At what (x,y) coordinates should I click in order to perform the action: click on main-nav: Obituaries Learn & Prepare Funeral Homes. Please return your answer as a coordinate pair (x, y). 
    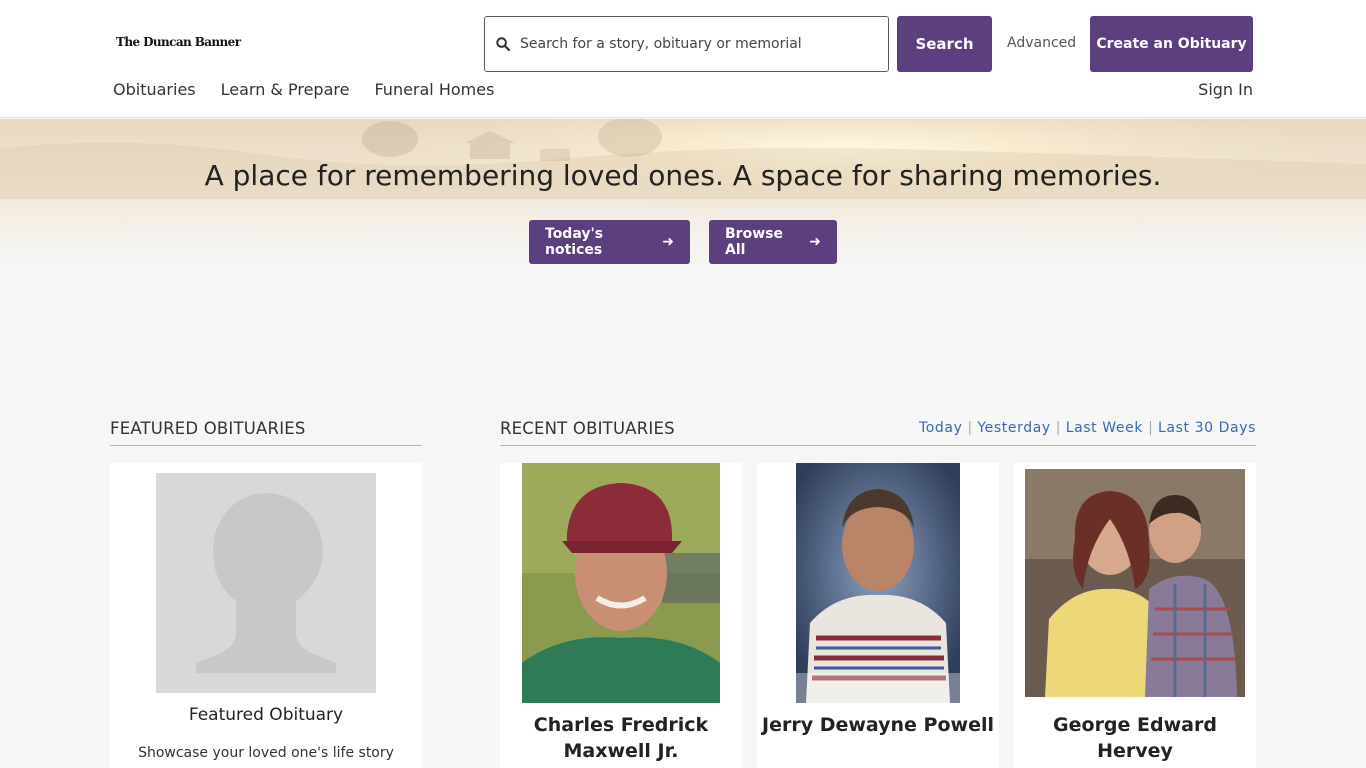
    Looking at the image, I should click on (316, 89).